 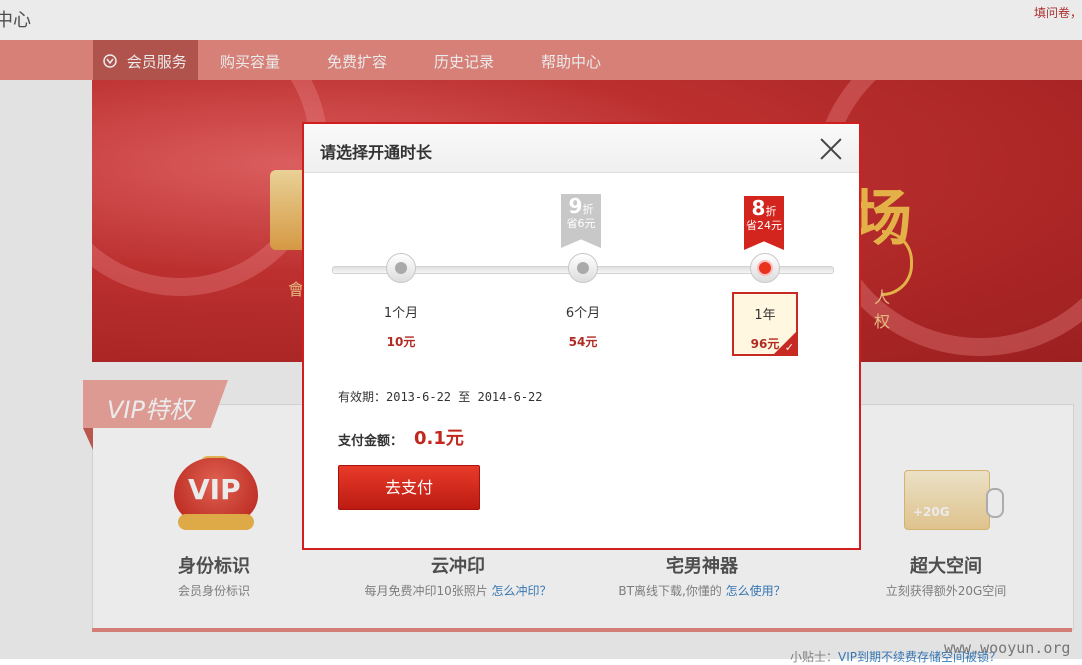 I want to click on watermark: www.wooyun.org, so click(x=1007, y=648).